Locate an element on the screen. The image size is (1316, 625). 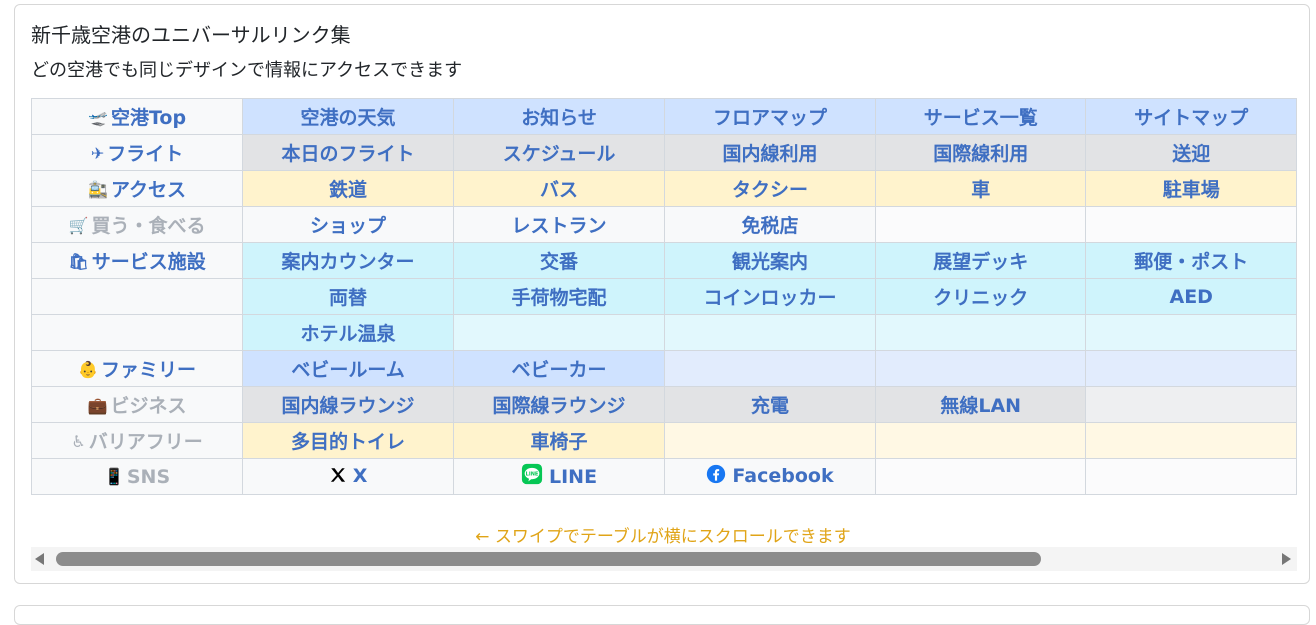
link-label: 国内線利用 is located at coordinates (770, 154).